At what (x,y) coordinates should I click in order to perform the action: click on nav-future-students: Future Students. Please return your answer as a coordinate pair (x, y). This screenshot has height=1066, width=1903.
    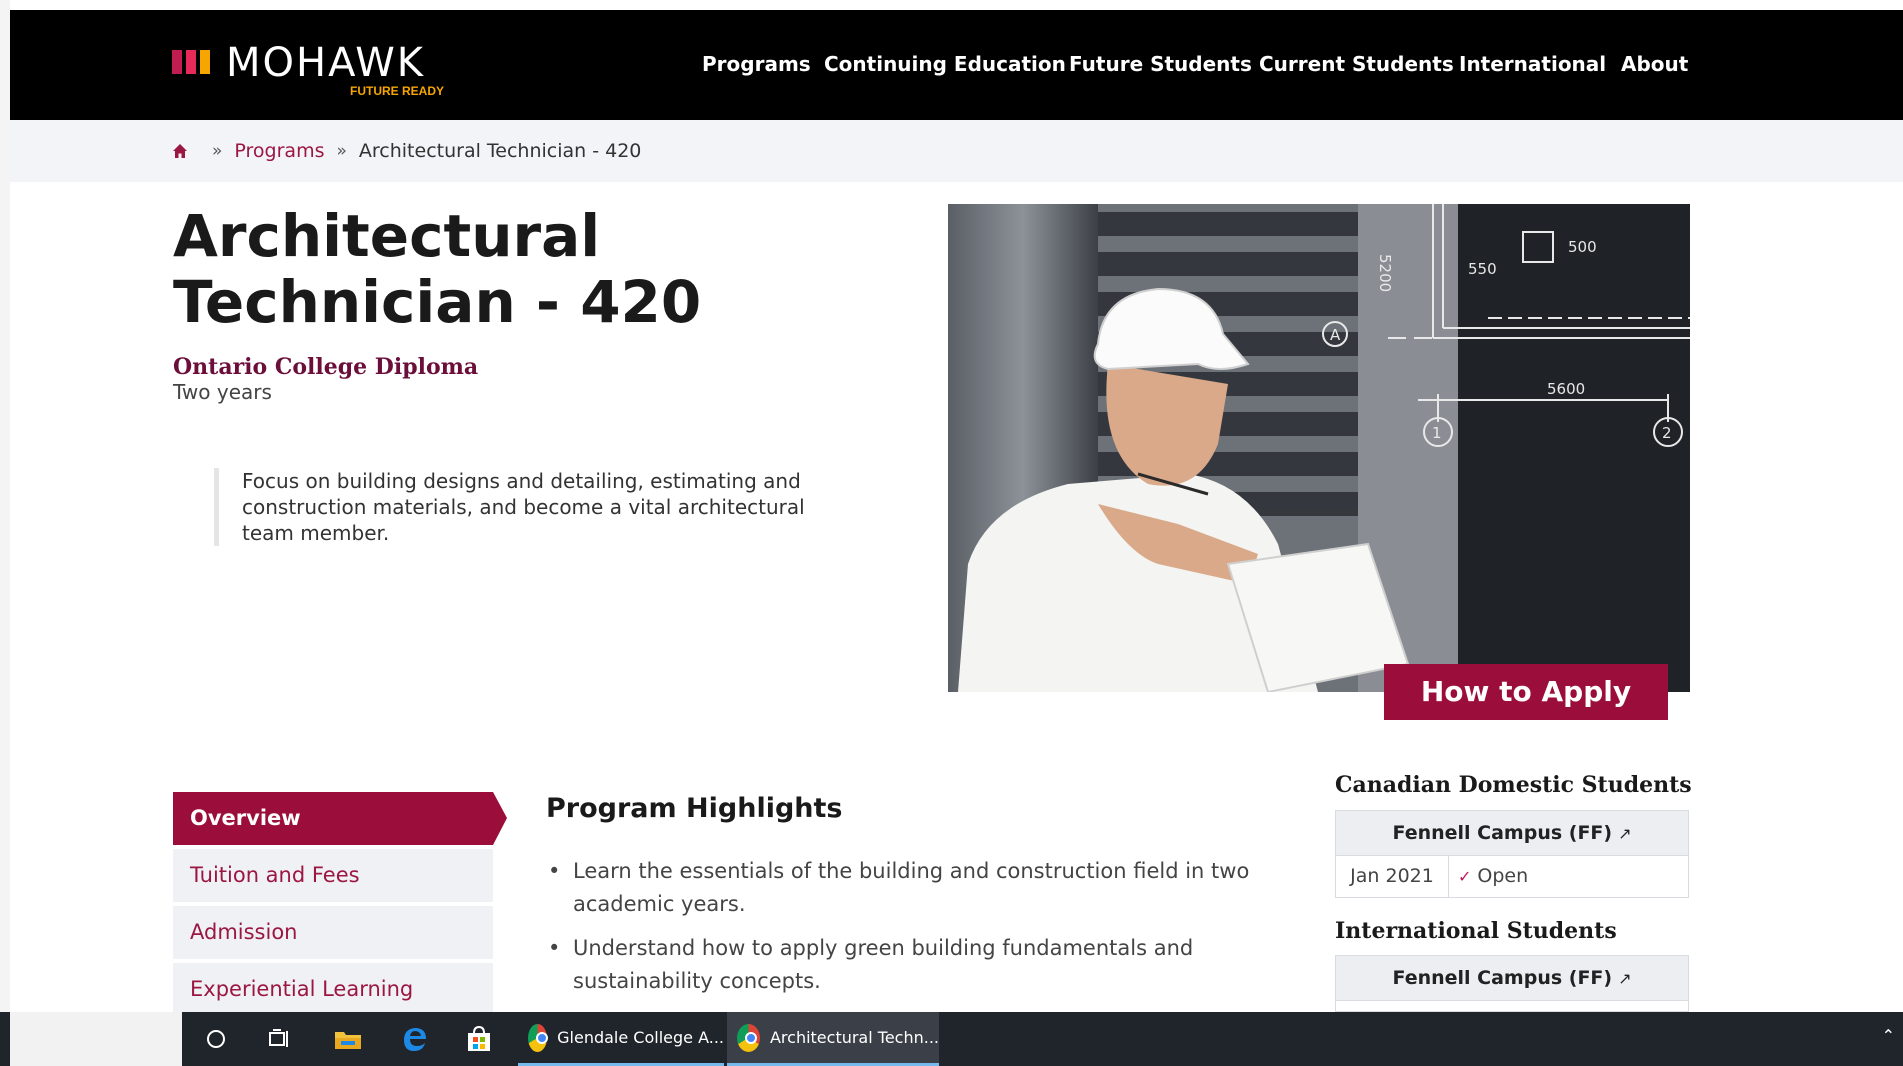
    Looking at the image, I should click on (1160, 64).